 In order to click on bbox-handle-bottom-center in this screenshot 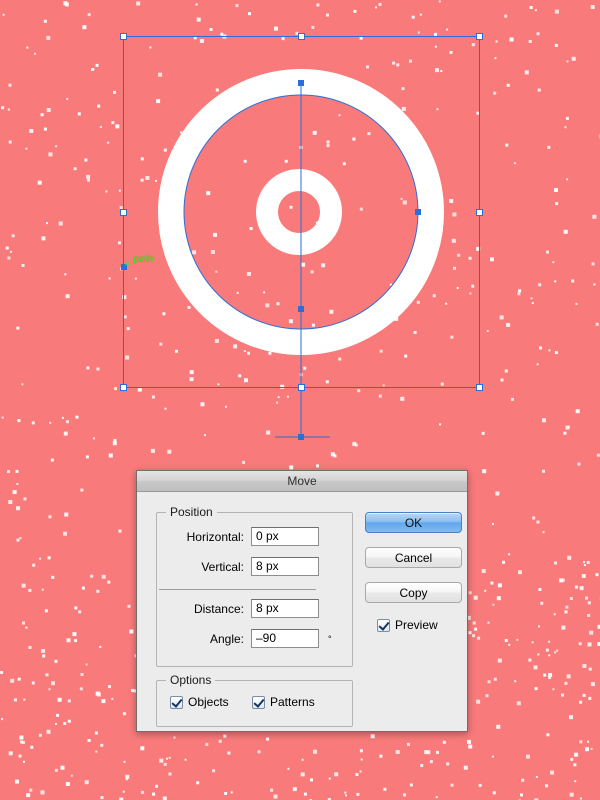, I will do `click(301, 387)`.